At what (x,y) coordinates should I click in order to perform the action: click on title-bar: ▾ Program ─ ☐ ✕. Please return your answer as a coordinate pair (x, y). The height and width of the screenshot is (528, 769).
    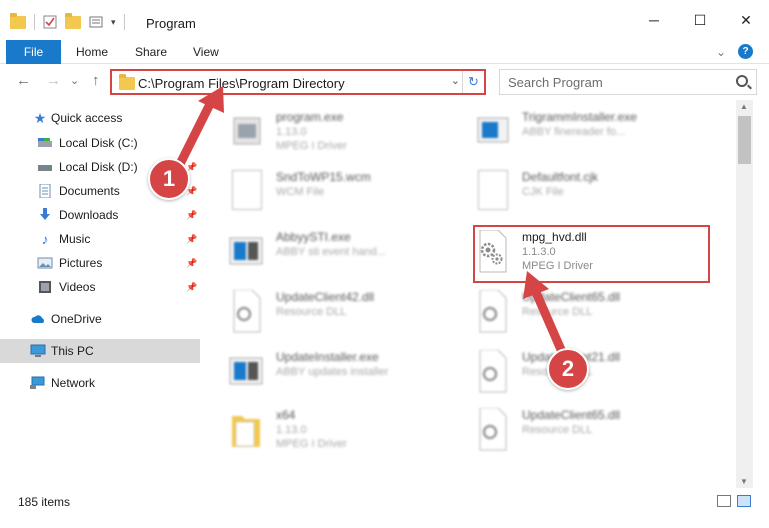
    Looking at the image, I should click on (384, 20).